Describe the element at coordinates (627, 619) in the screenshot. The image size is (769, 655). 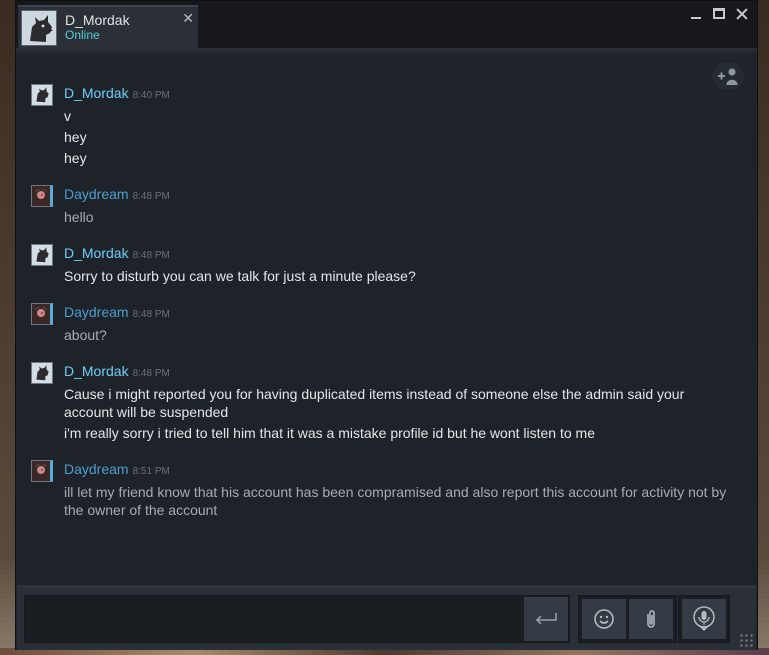
I see `input-tools` at that location.